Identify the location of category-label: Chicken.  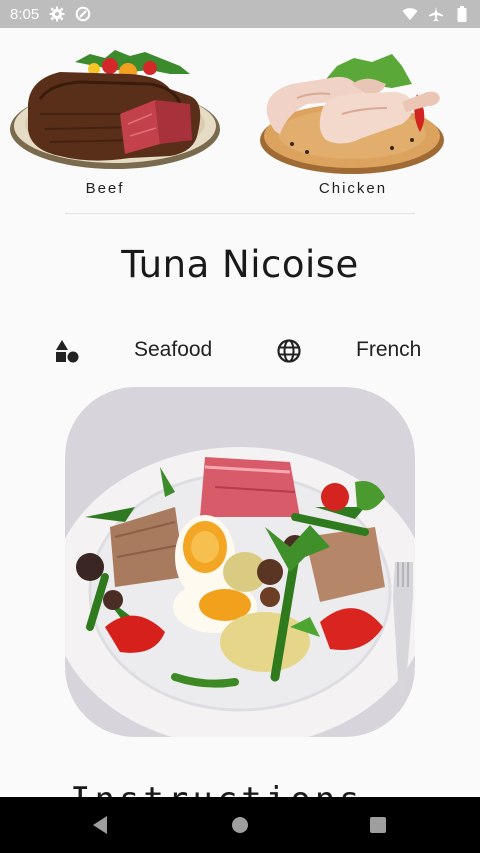
(353, 188).